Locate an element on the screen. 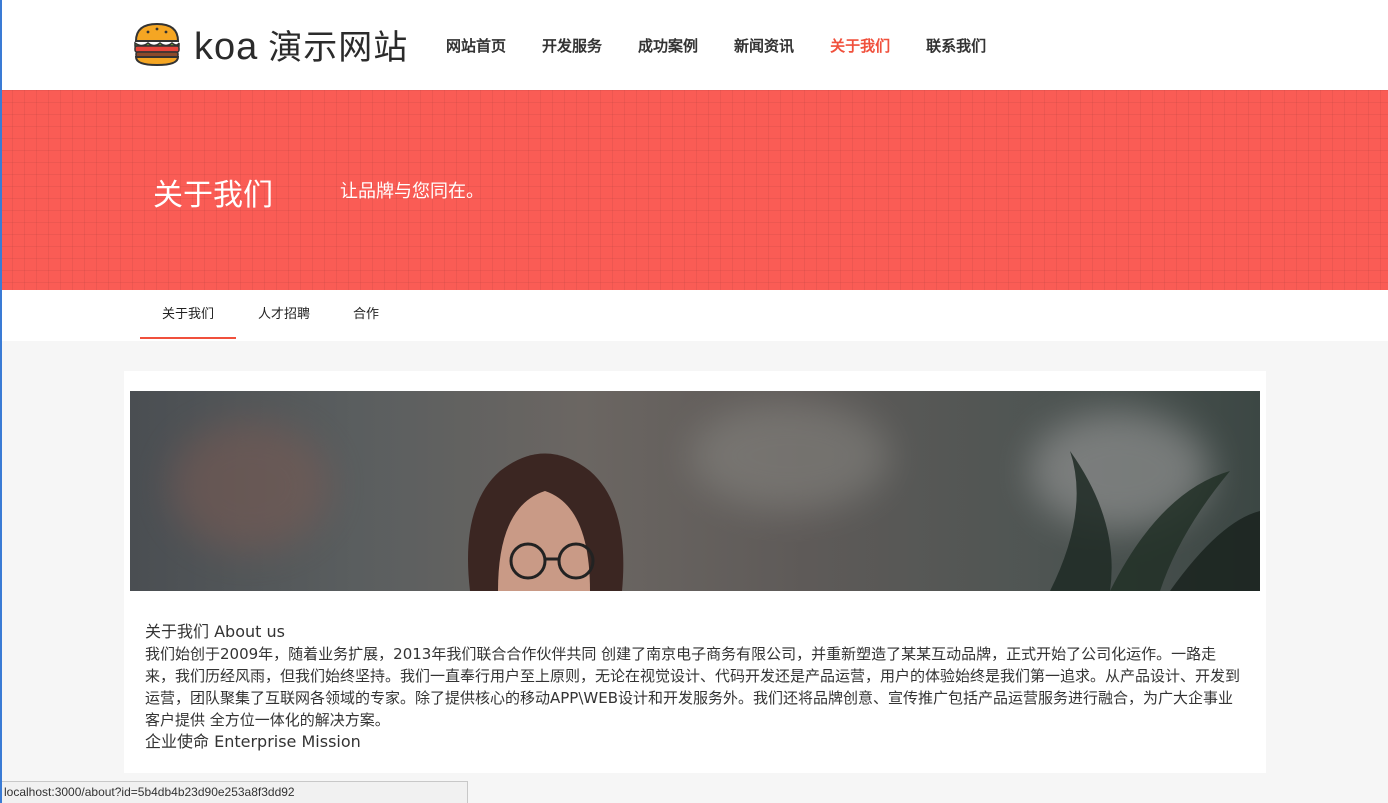 This screenshot has width=1388, height=803. main-nav: 网站首页 开发服务 成功案例 新闻资讯 关于我们 联系我们 is located at coordinates (734, 45).